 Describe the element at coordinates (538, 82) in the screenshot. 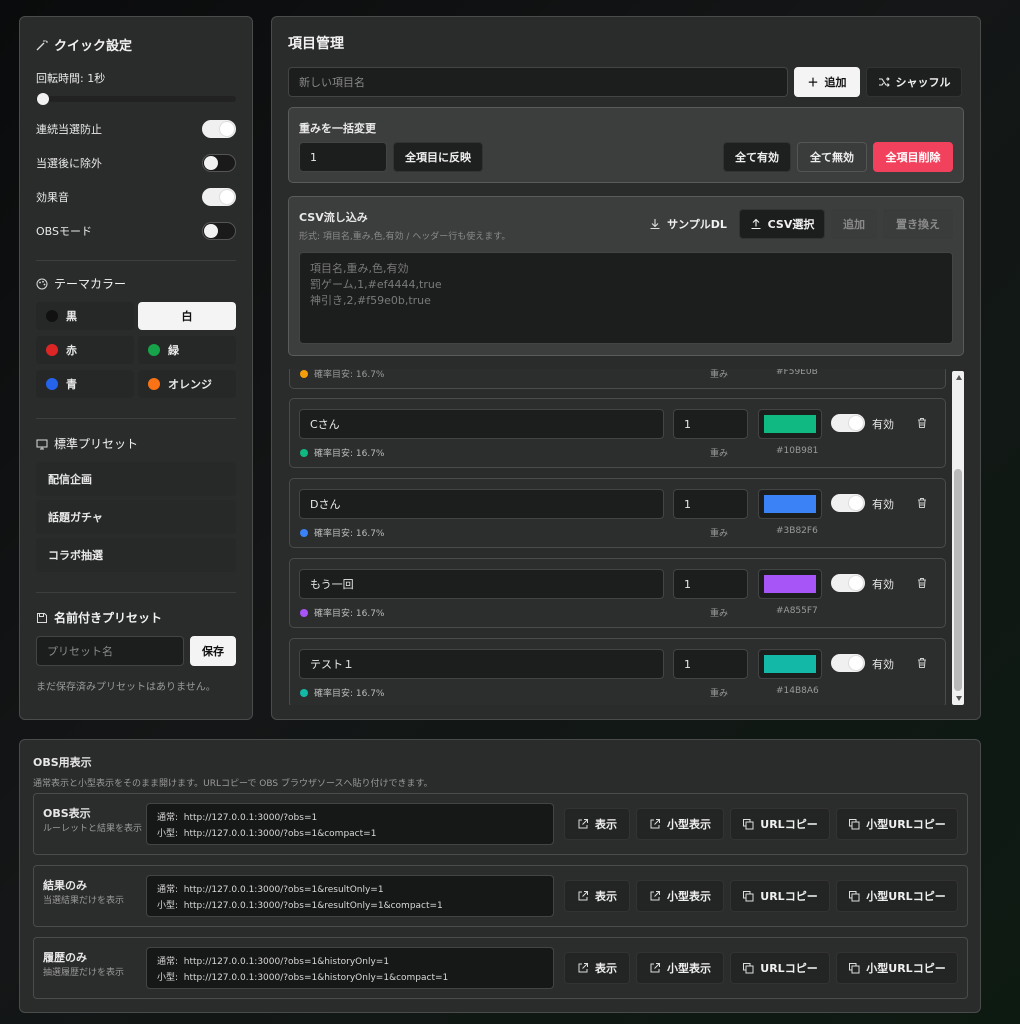

I see `new-item-input: 新しい項目名` at that location.